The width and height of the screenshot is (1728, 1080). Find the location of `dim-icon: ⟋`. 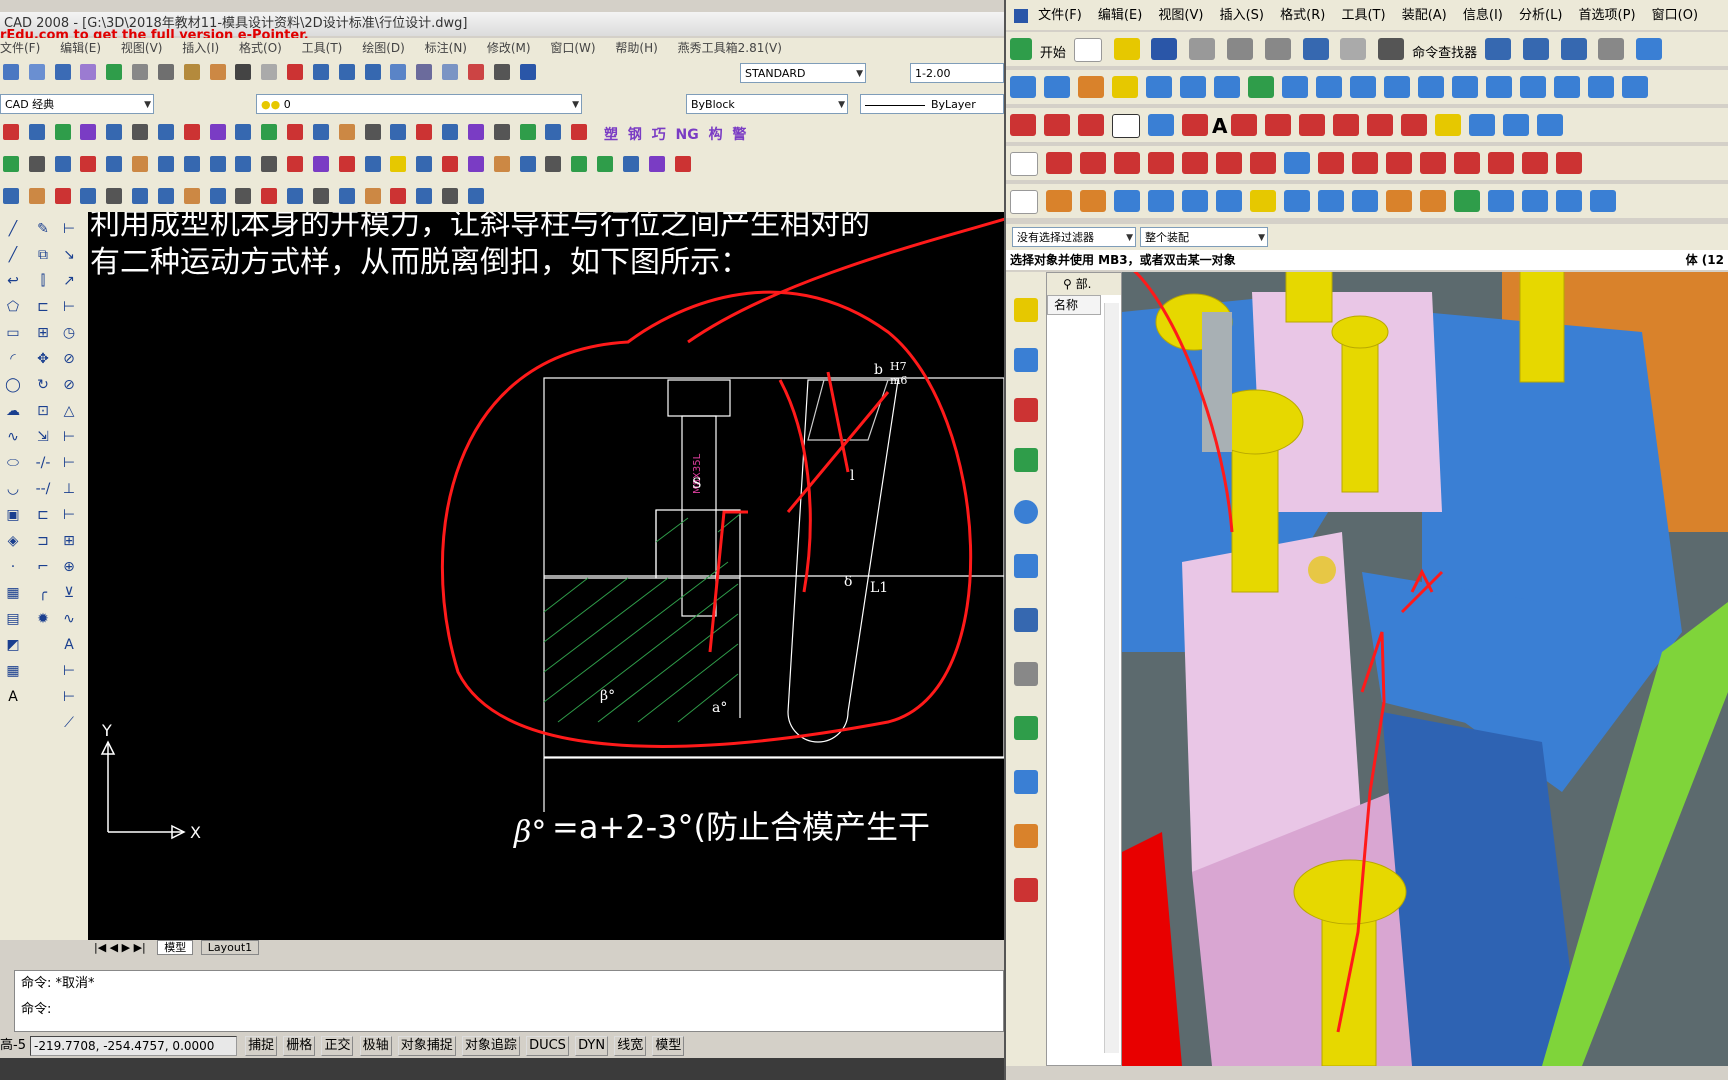

dim-icon: ⟋ is located at coordinates (69, 723).